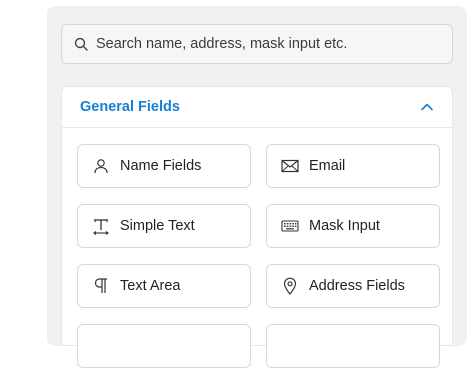  I want to click on field-address-fields: Address Fields, so click(353, 286).